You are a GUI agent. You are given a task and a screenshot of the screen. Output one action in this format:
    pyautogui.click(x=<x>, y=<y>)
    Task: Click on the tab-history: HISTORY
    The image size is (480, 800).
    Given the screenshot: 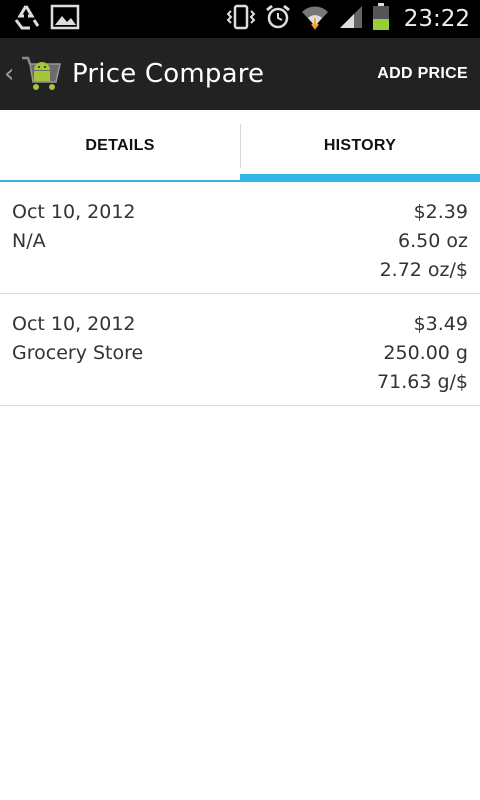 What is the action you would take?
    pyautogui.click(x=360, y=146)
    